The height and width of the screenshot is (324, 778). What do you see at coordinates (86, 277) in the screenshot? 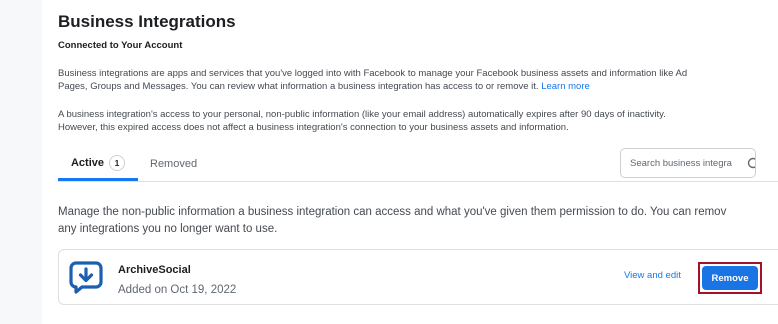
I see `archive-social-logo-icon` at bounding box center [86, 277].